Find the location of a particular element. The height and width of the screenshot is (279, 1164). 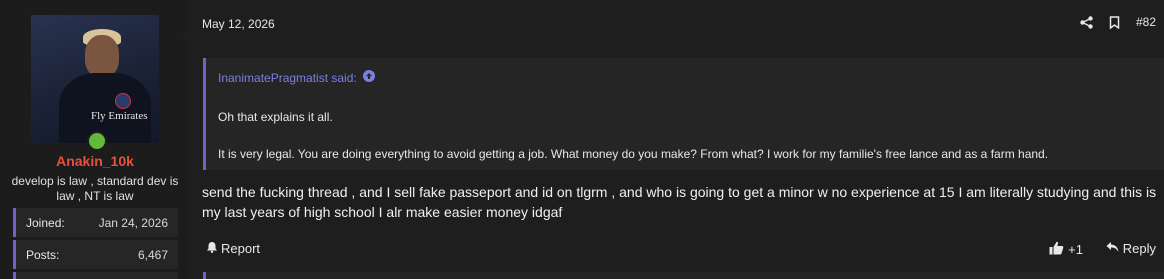

reply-button: Reply is located at coordinates (1131, 248).